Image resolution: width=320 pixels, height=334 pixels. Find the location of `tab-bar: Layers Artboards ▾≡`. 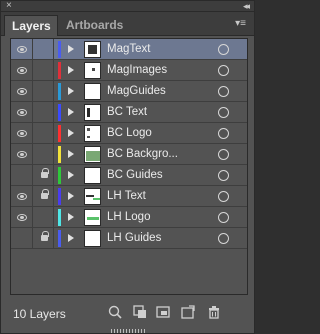

tab-bar: Layers Artboards ▾≡ is located at coordinates (127, 24).